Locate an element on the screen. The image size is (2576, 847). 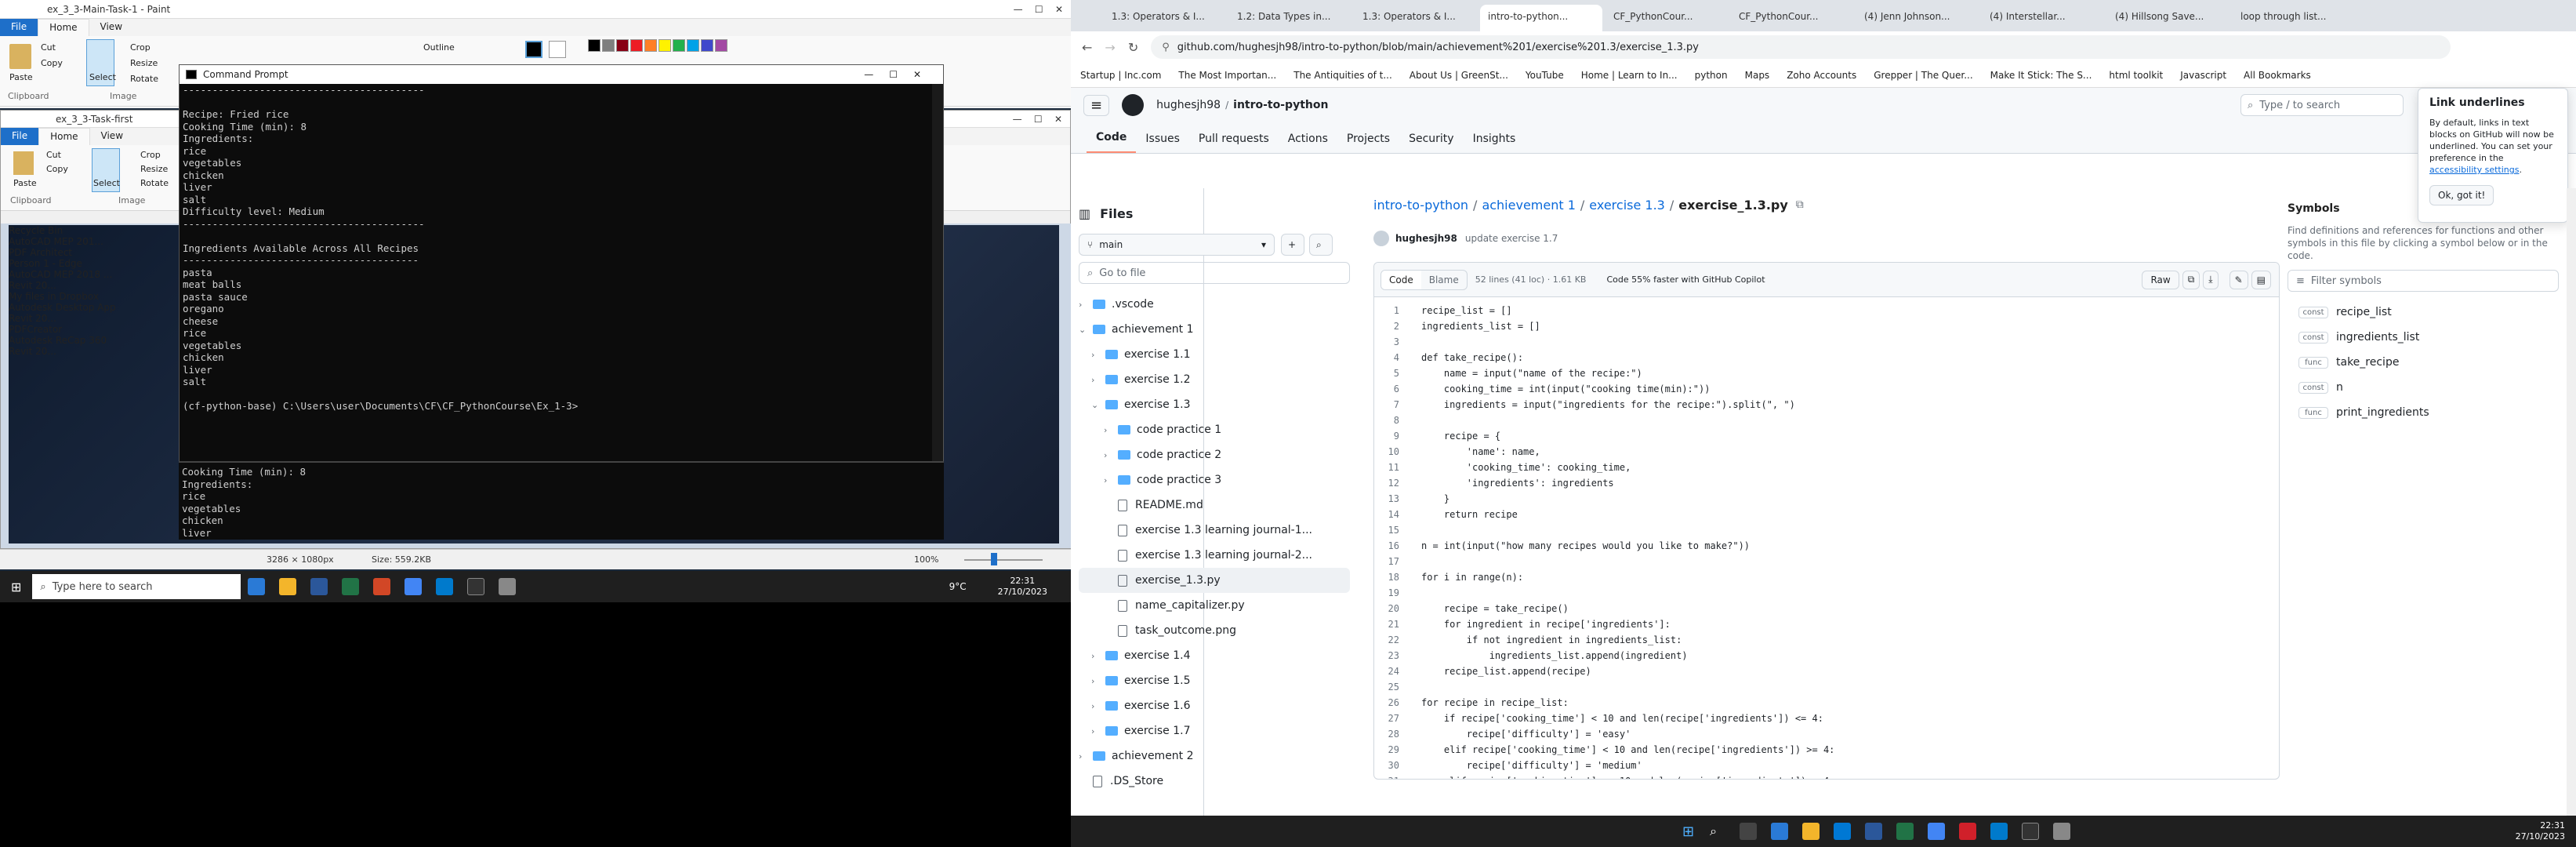
paint2-tab-file: File is located at coordinates (20, 136).